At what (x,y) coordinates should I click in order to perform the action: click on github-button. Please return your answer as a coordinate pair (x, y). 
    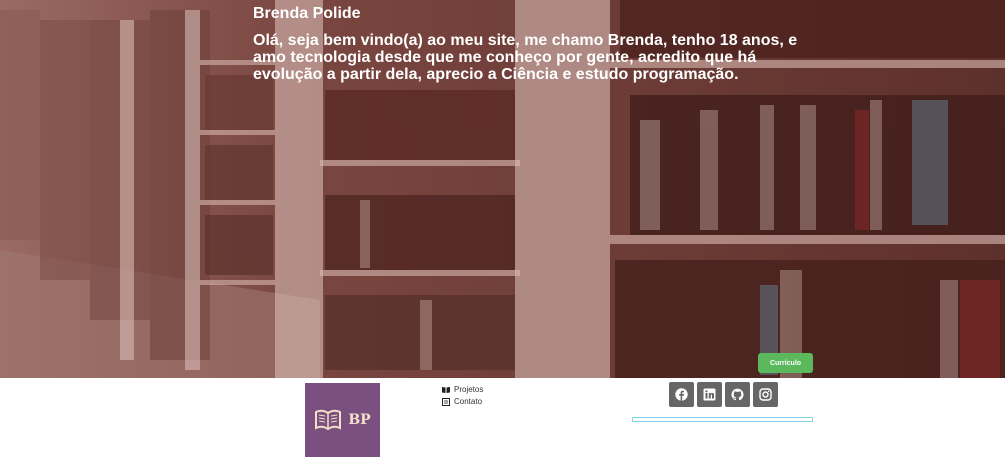
    Looking at the image, I should click on (737, 394).